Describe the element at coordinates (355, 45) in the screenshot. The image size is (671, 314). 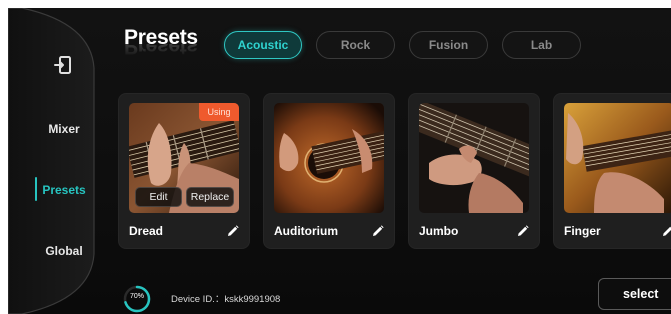
I see `tab-rock: Rock` at that location.